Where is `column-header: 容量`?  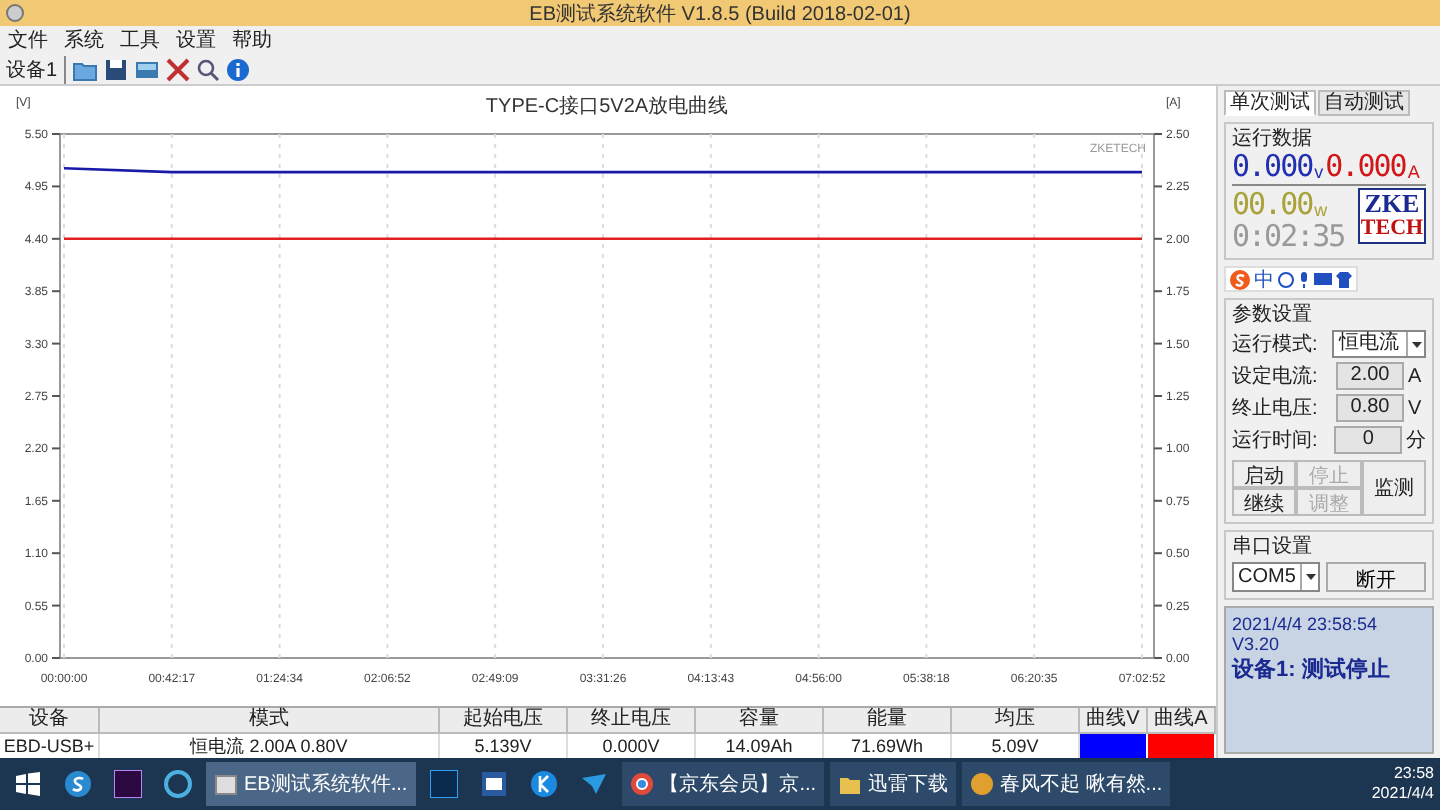 column-header: 容量 is located at coordinates (760, 721).